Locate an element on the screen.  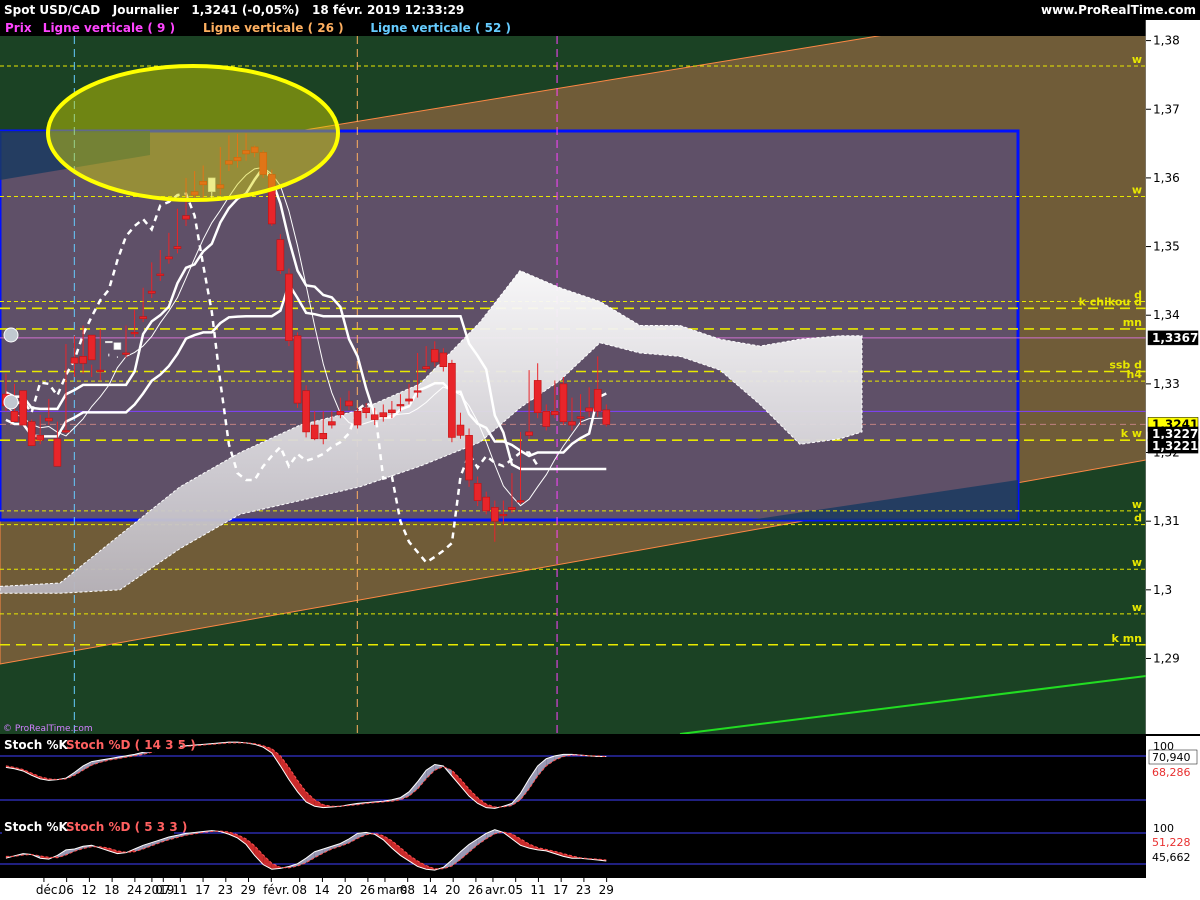
svg-text: 100 is located at coordinates (1163, 828).